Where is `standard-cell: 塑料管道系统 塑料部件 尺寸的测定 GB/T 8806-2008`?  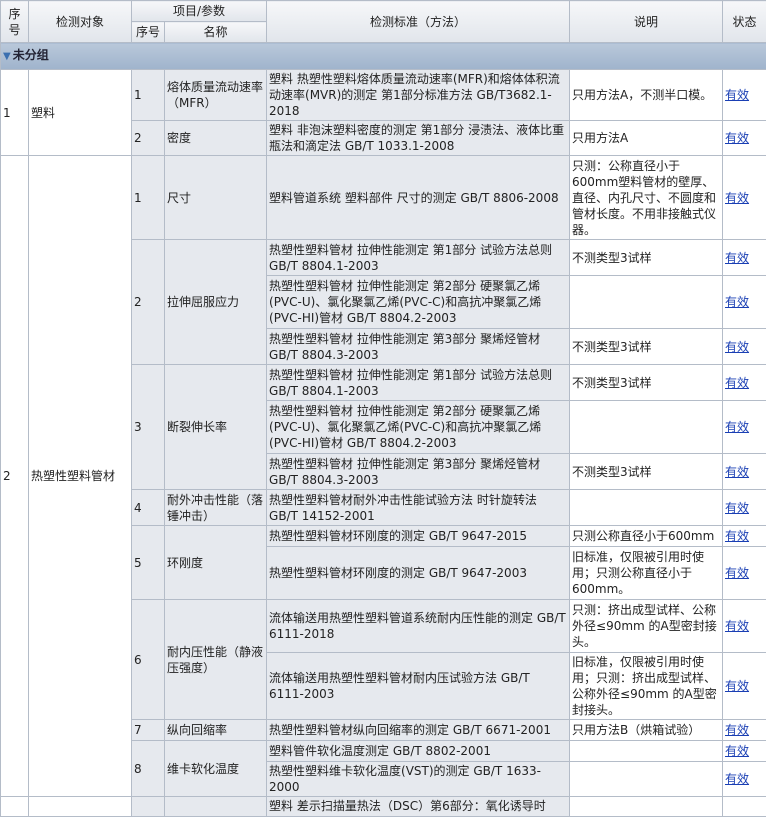 standard-cell: 塑料管道系统 塑料部件 尺寸的测定 GB/T 8806-2008 is located at coordinates (418, 197).